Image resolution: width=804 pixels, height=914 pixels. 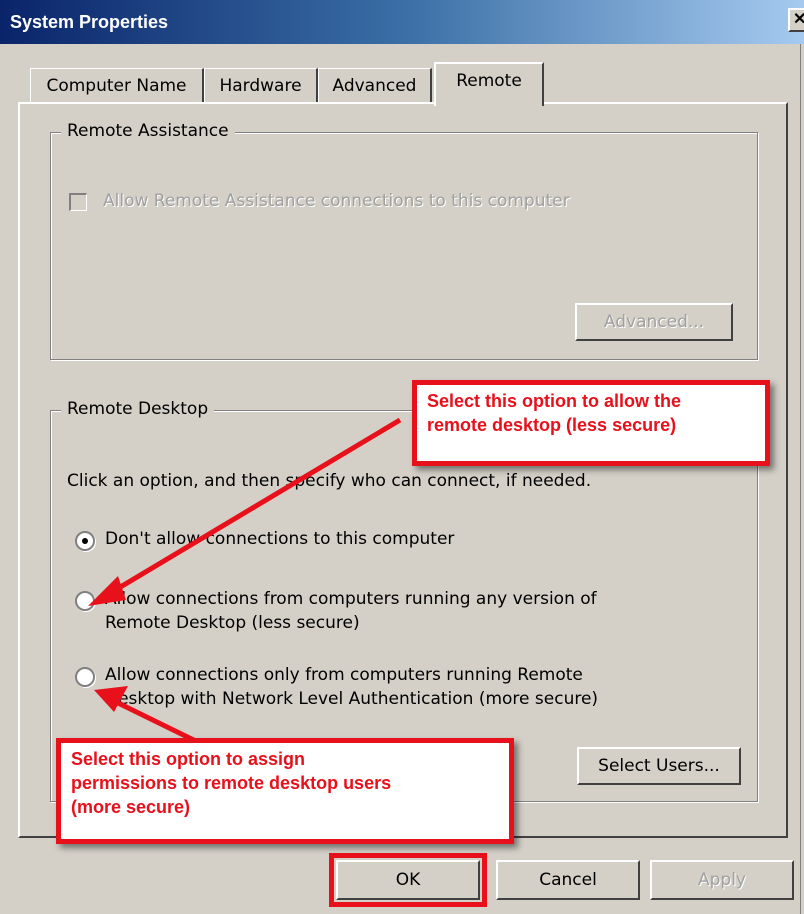 I want to click on remote-desktop-legend: Remote Desktop, so click(x=138, y=409).